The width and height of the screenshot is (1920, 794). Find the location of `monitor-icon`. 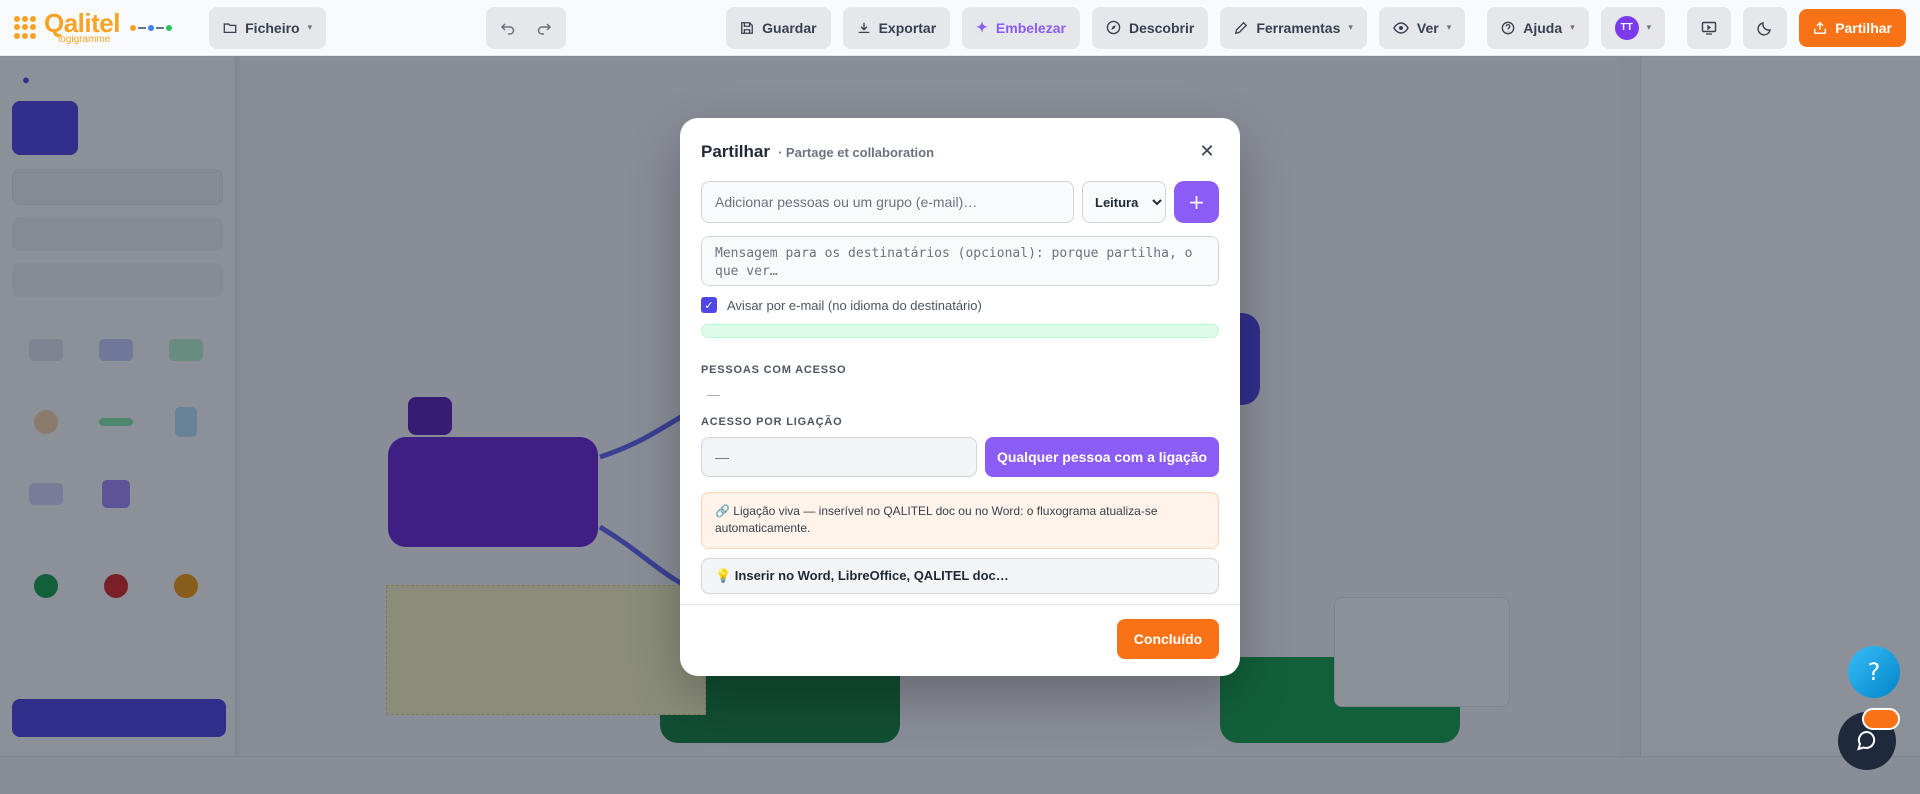

monitor-icon is located at coordinates (1709, 28).